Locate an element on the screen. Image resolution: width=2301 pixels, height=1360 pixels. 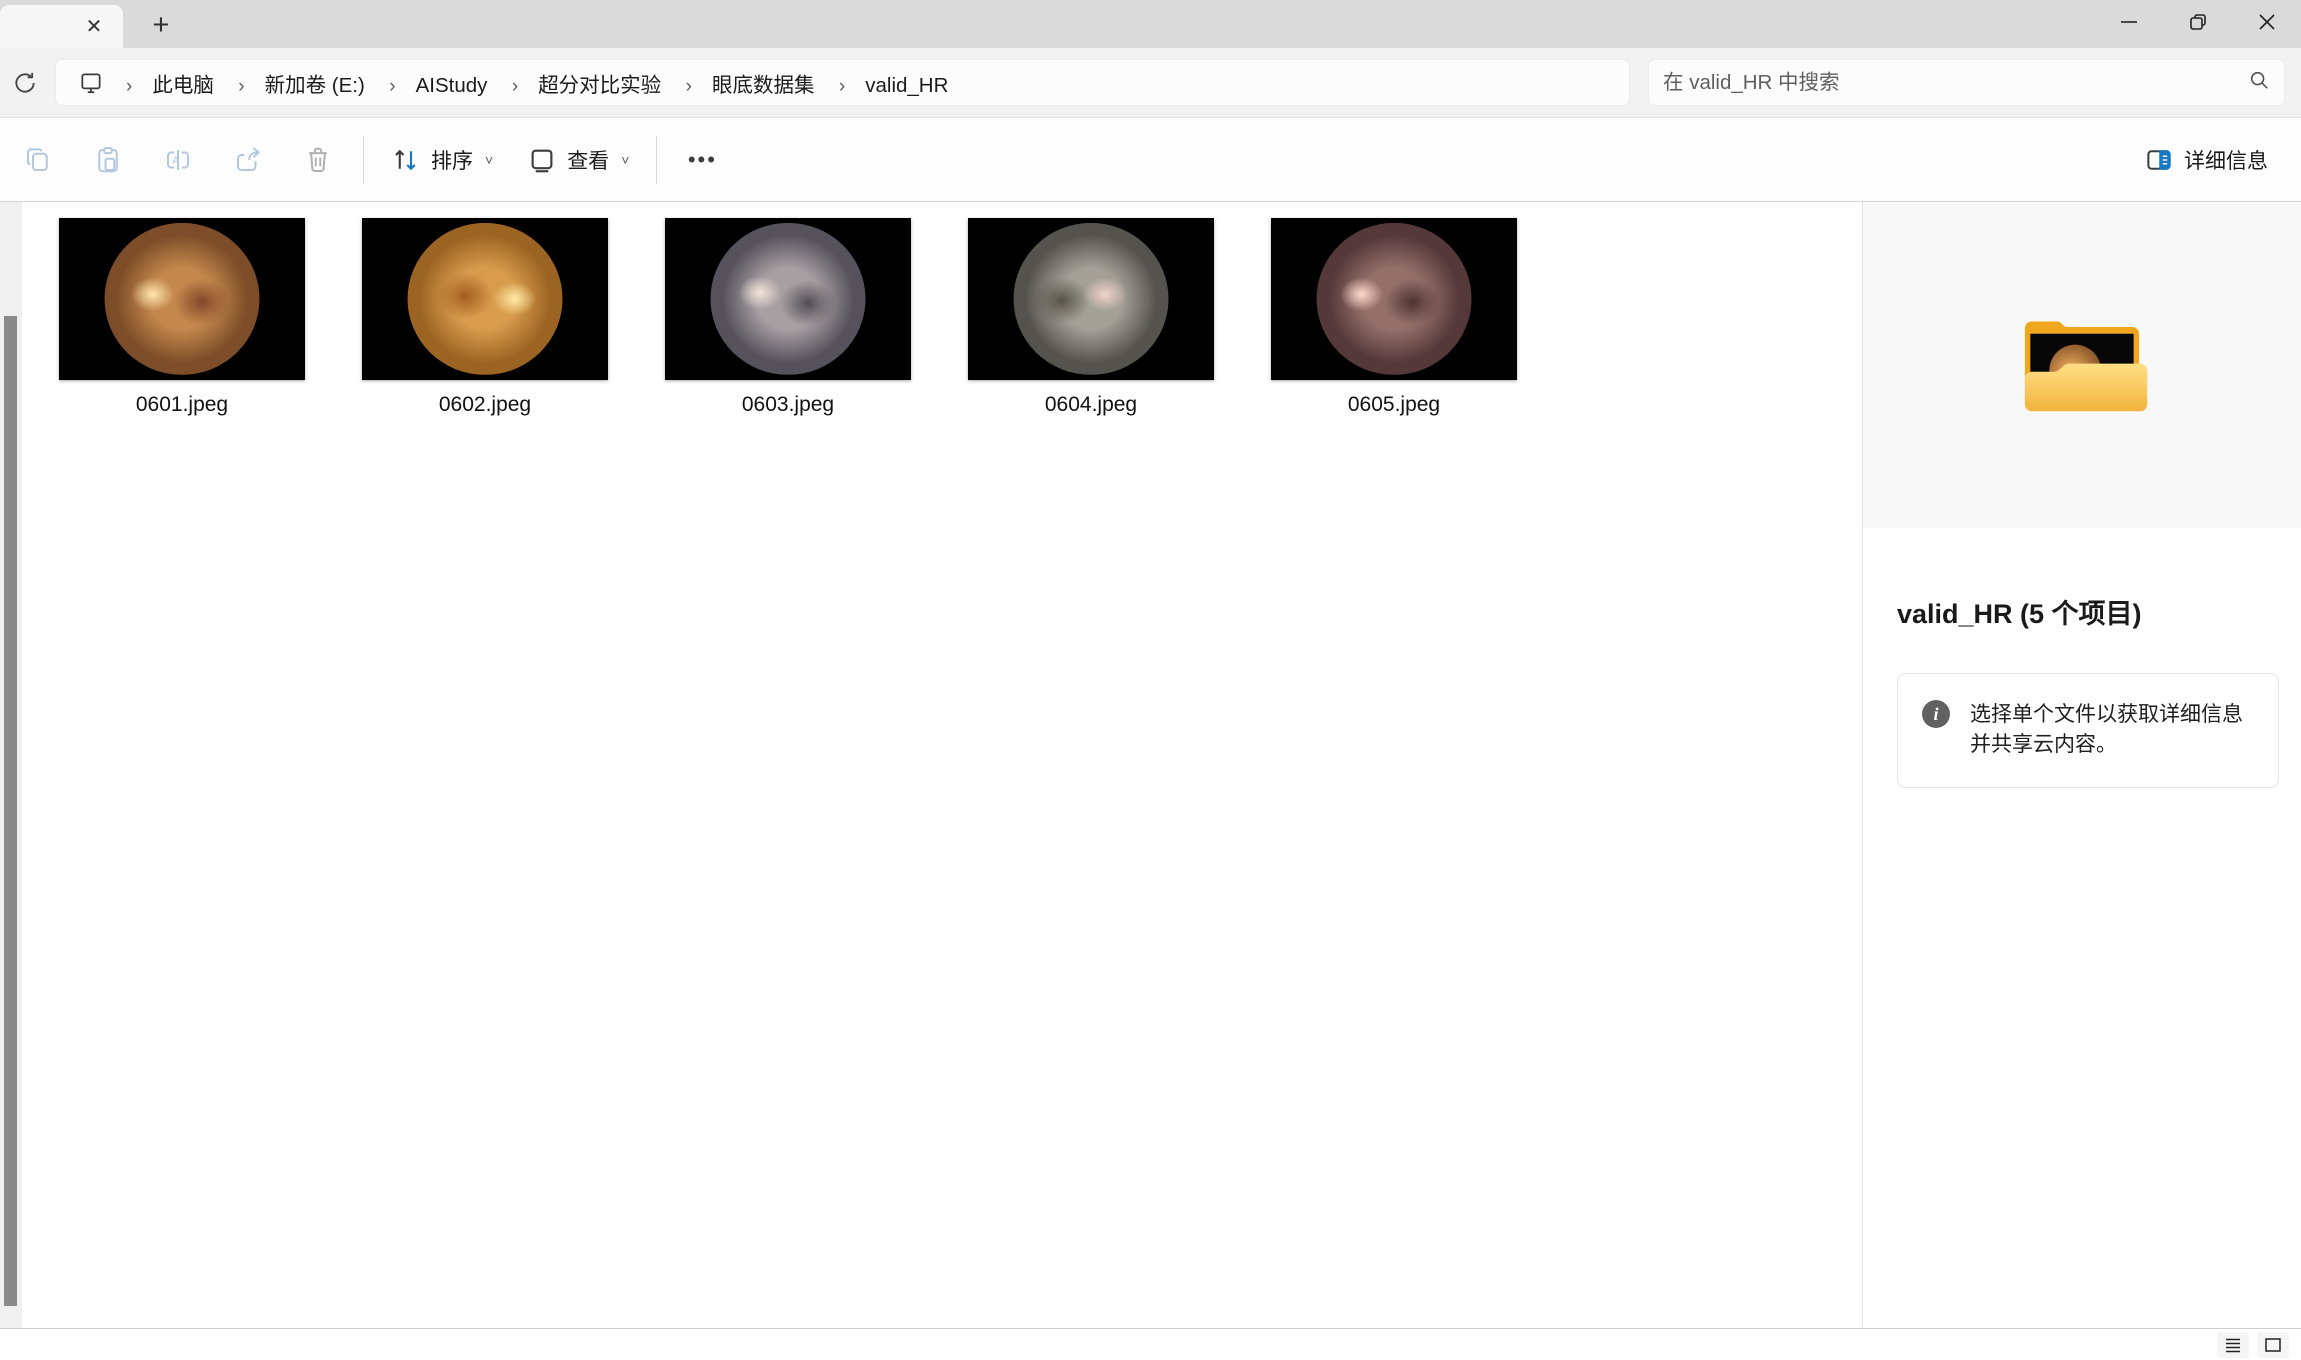
file-name: 0605.jpeg is located at coordinates (1394, 404).